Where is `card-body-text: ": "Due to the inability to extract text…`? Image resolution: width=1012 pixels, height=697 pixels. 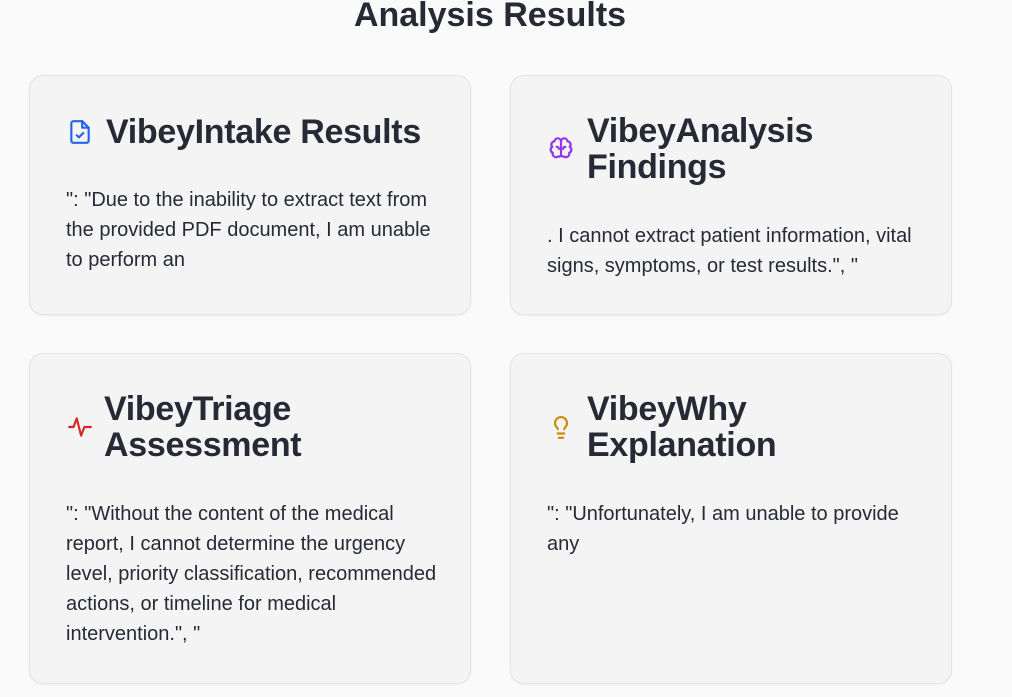 card-body-text: ": "Due to the inability to extract text… is located at coordinates (248, 230).